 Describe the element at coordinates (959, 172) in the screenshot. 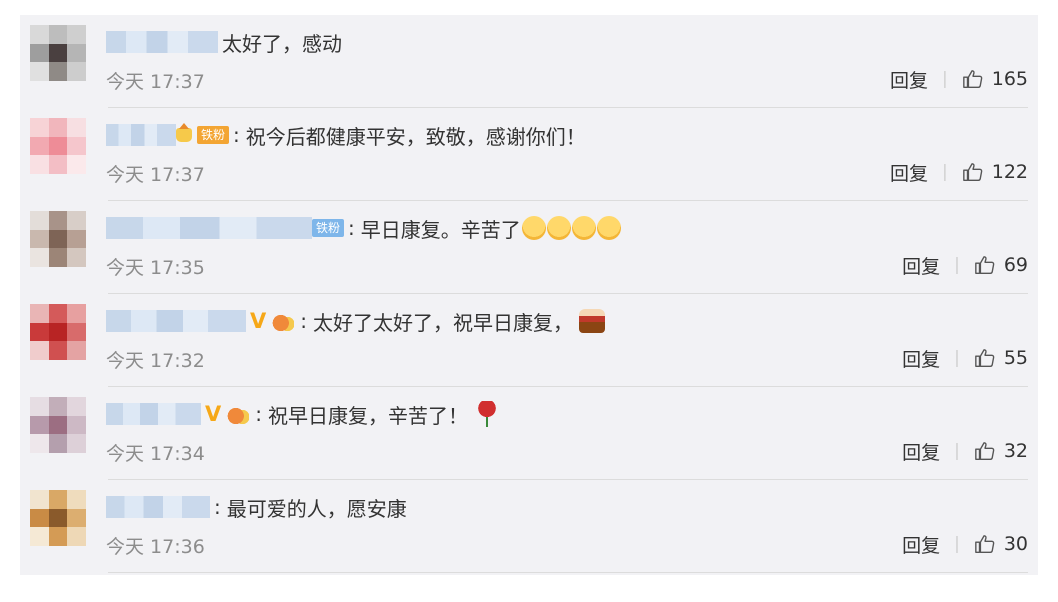

I see `comment-actions: 回复 | 122` at that location.